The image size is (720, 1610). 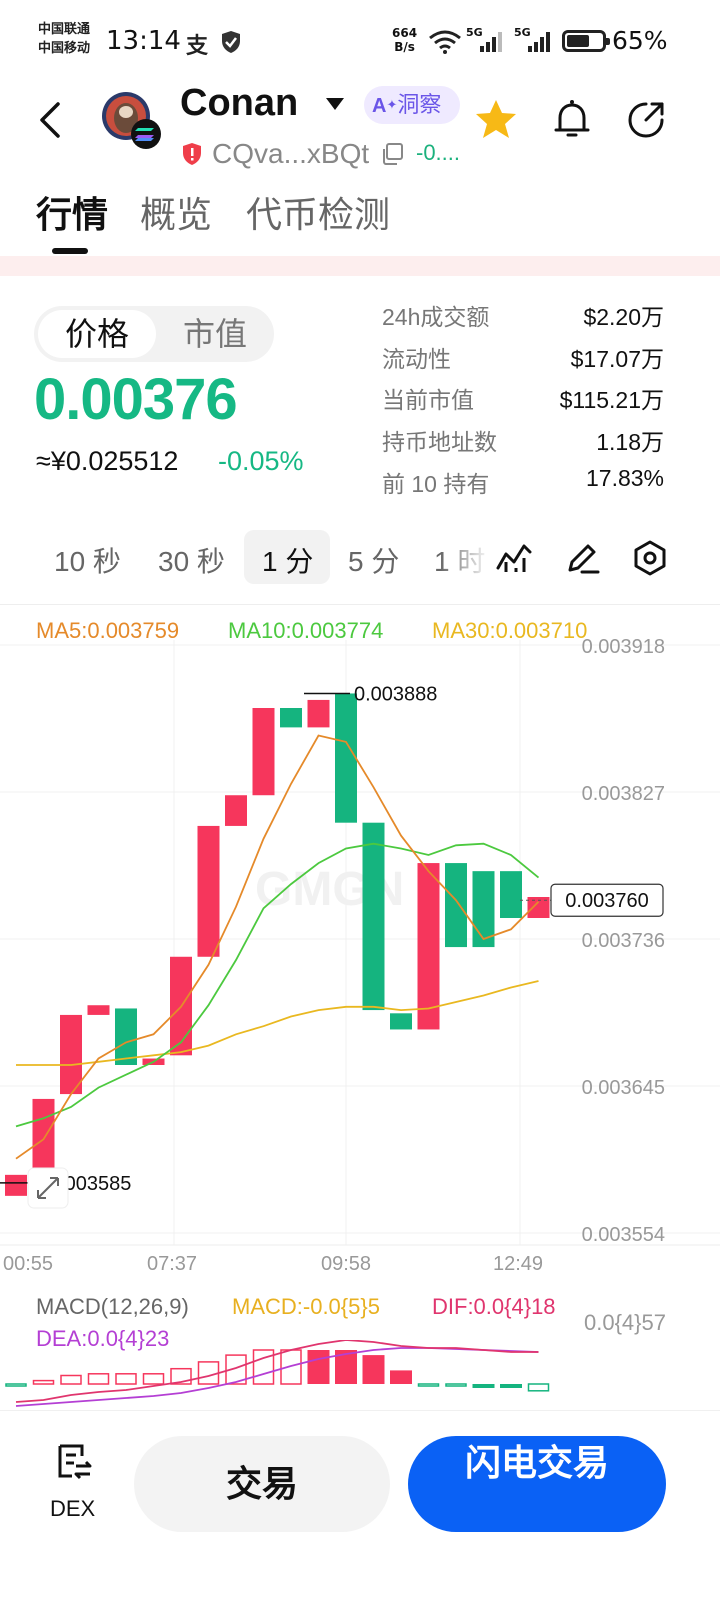 What do you see at coordinates (630, 442) in the screenshot?
I see `stat-value: 1.18万` at bounding box center [630, 442].